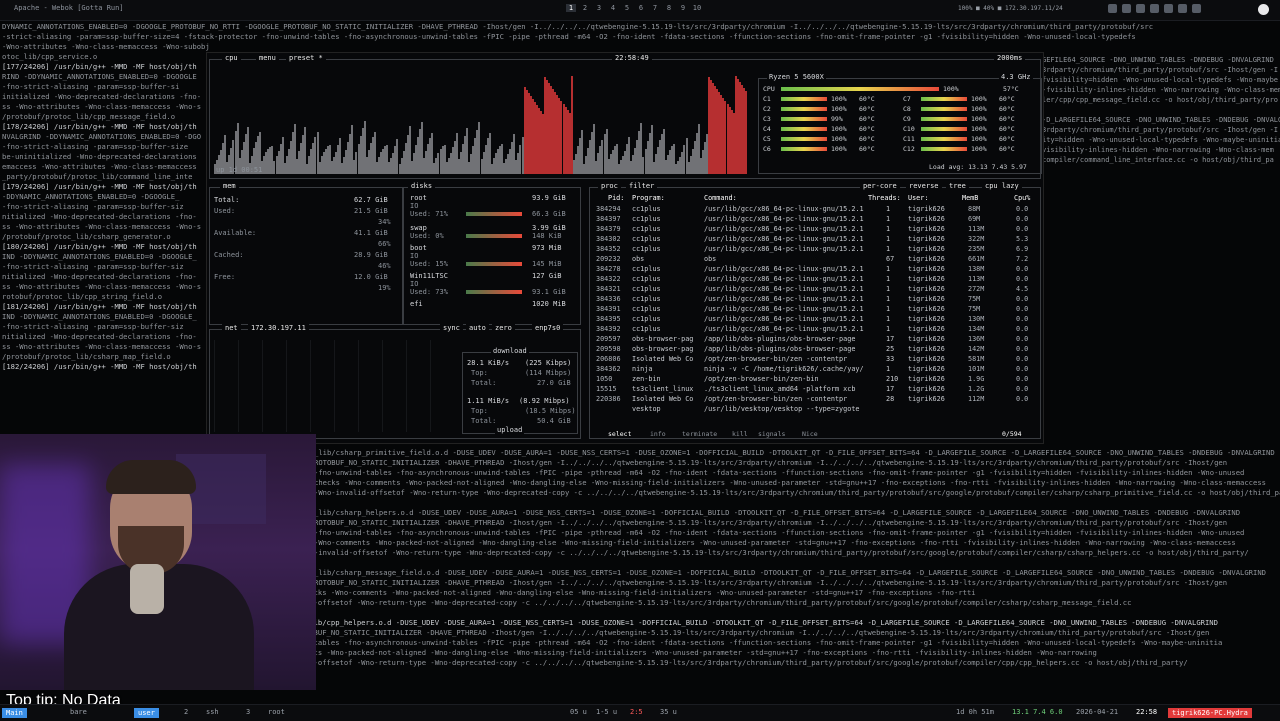  I want to click on tmux-window-3: 3, so click(248, 712).